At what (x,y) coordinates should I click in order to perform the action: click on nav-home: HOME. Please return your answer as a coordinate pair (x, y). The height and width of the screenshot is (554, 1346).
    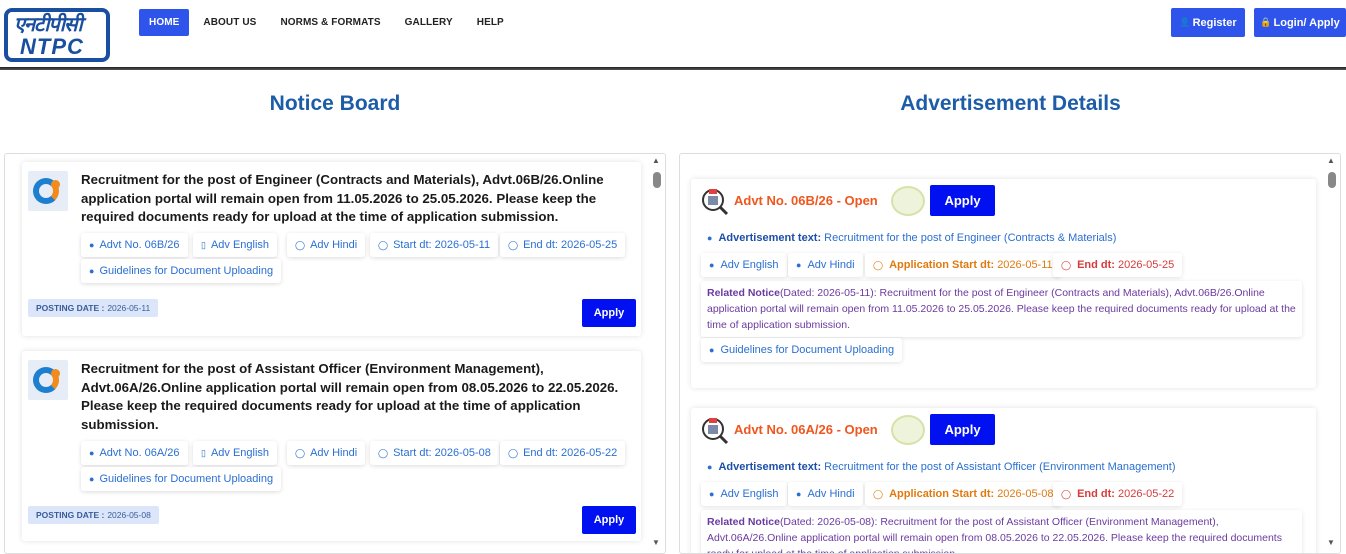
    Looking at the image, I should click on (164, 22).